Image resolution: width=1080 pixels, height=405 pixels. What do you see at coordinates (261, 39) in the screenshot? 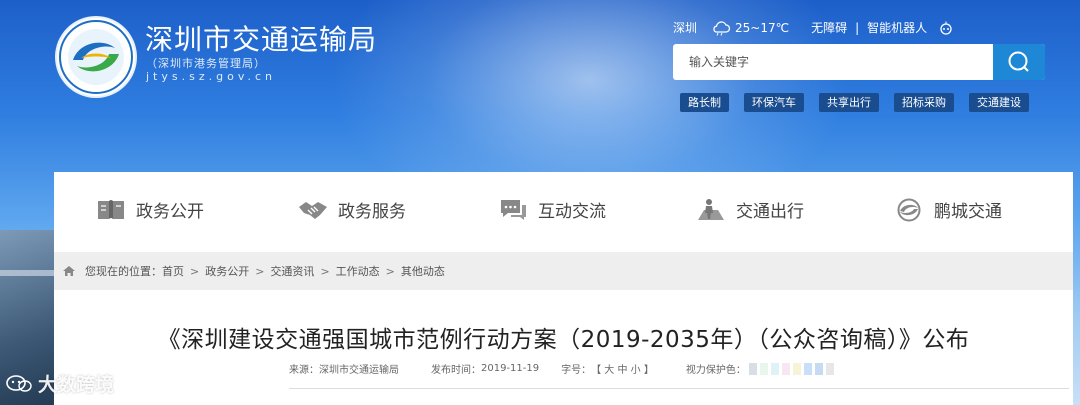
I see `site-title: 深圳市交通运输局` at bounding box center [261, 39].